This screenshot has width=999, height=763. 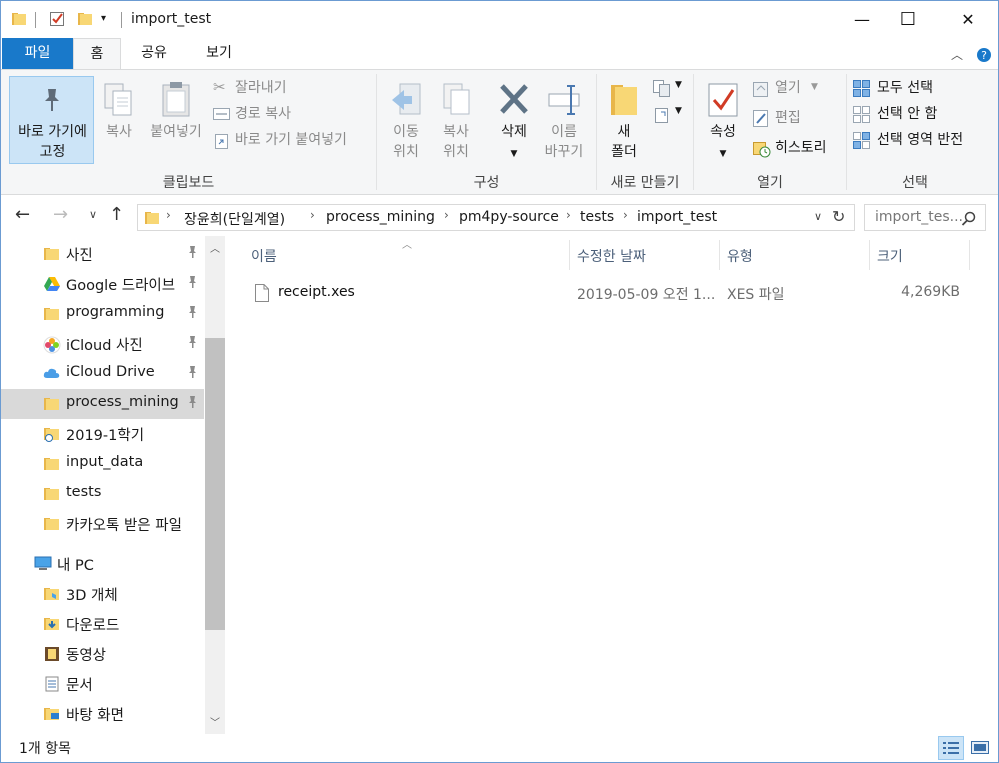 What do you see at coordinates (380, 217) in the screenshot?
I see `breadcrumb-item: process_mining` at bounding box center [380, 217].